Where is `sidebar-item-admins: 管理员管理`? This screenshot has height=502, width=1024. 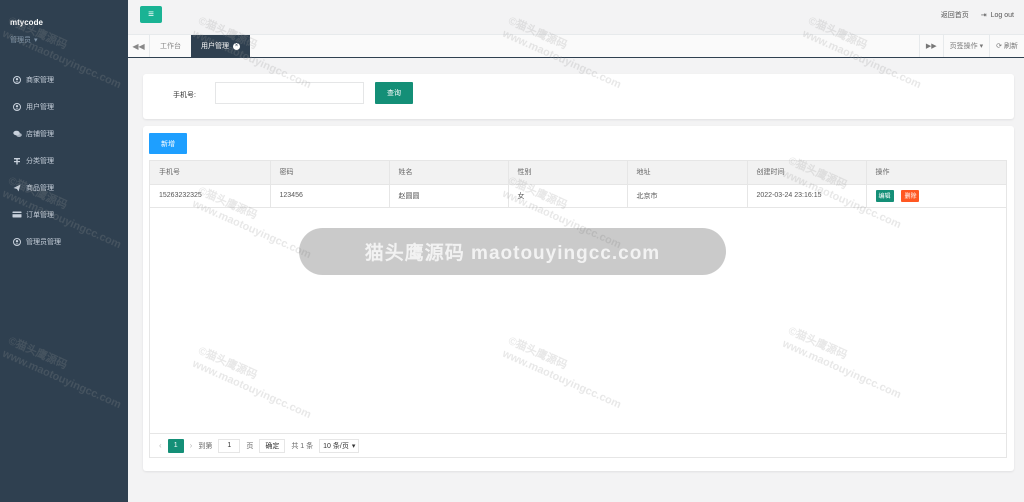 sidebar-item-admins: 管理员管理 is located at coordinates (64, 241).